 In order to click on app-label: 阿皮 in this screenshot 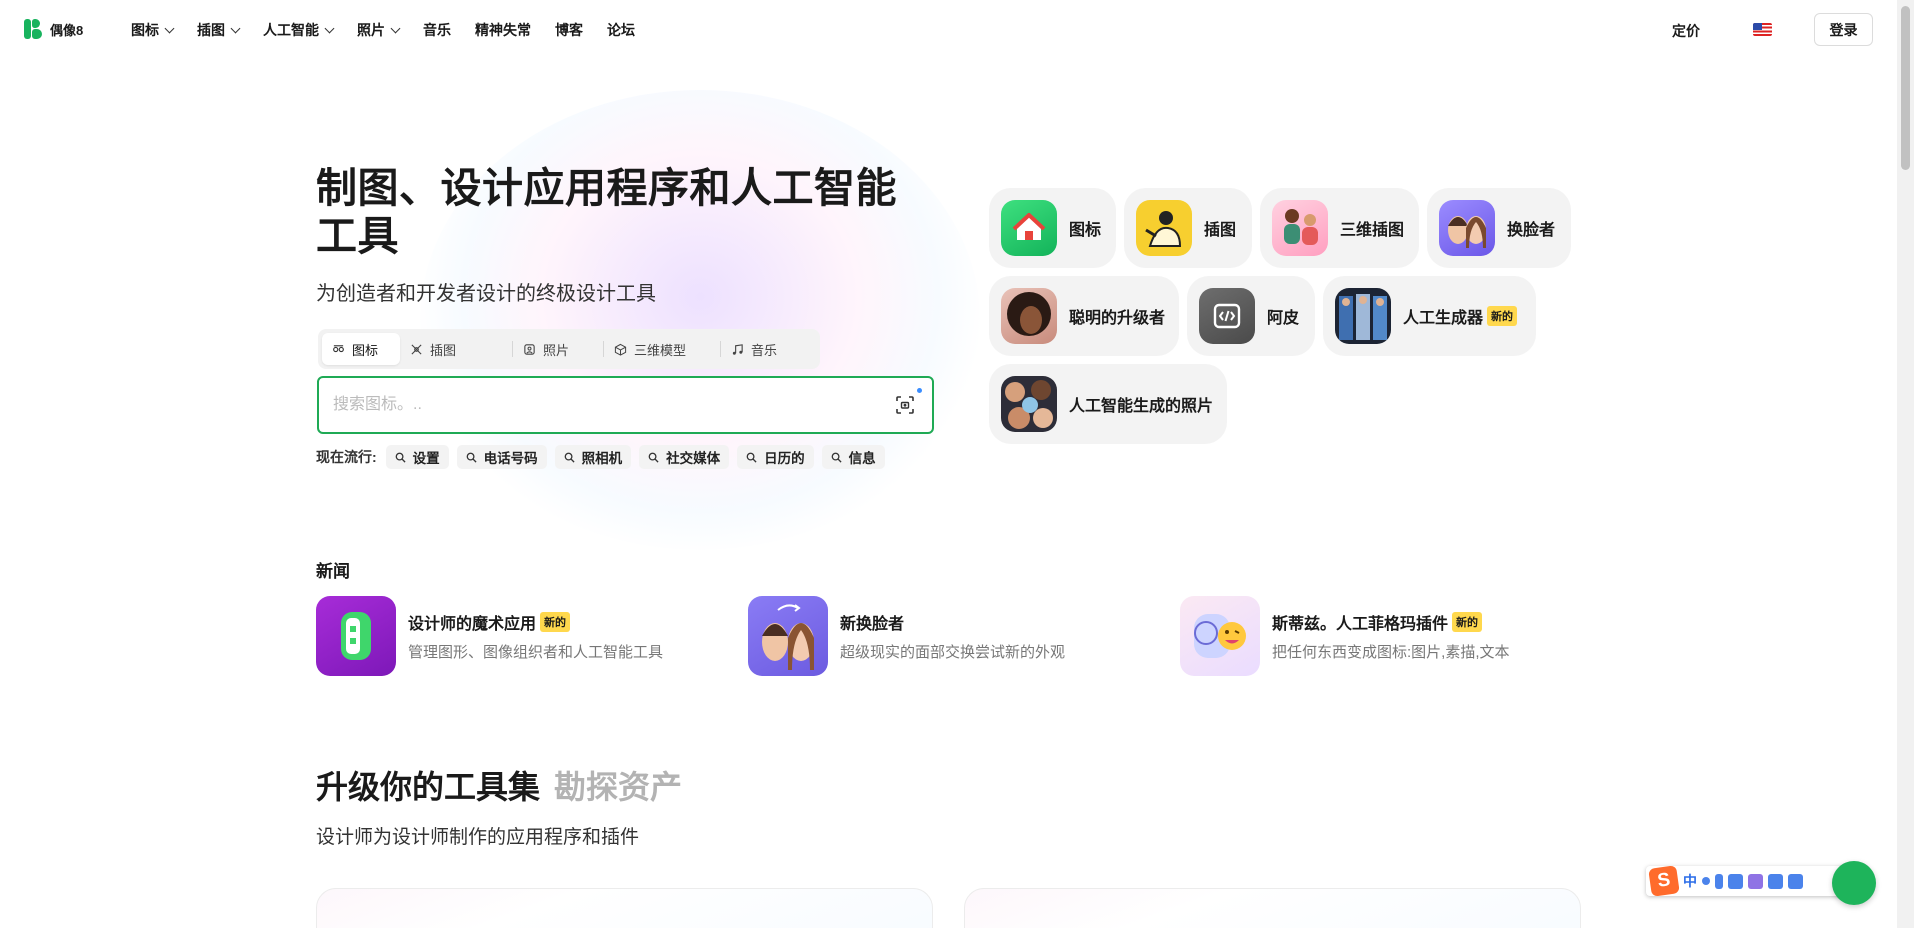, I will do `click(1283, 318)`.